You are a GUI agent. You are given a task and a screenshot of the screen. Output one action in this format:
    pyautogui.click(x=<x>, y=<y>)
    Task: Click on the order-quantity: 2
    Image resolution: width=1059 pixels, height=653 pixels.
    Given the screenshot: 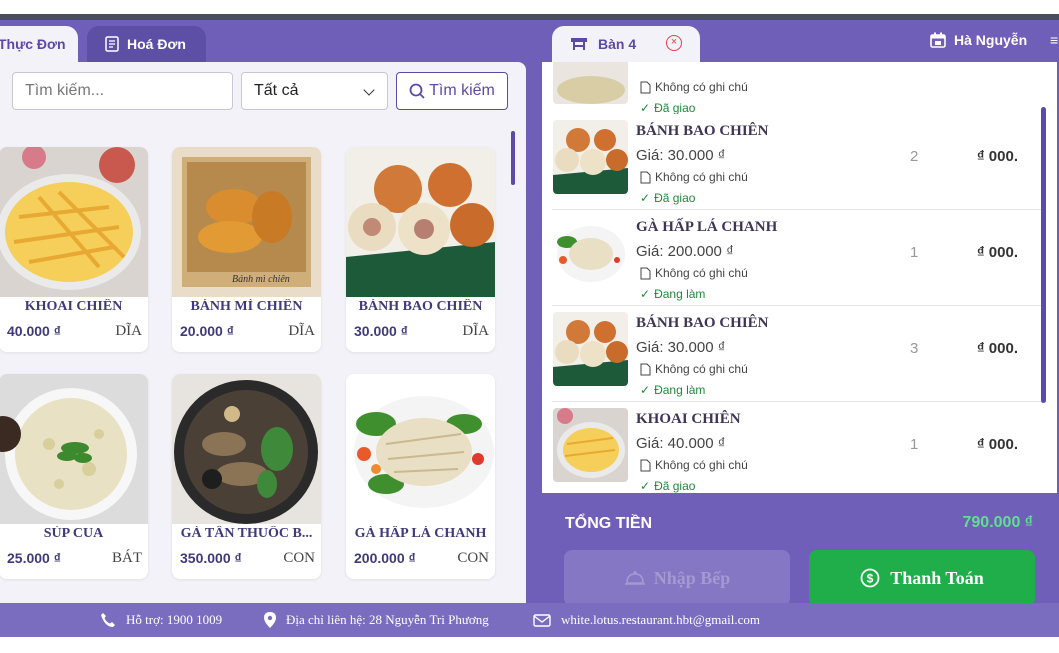 What is the action you would take?
    pyautogui.click(x=914, y=156)
    